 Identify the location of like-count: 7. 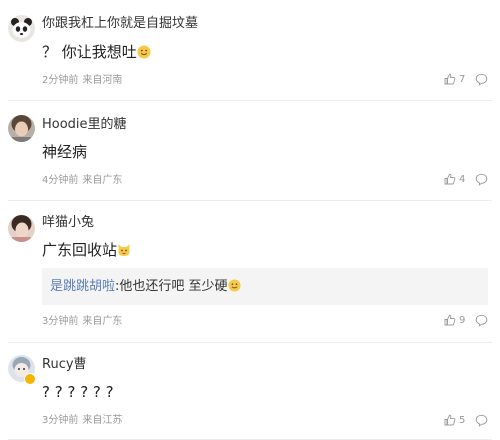
(462, 79).